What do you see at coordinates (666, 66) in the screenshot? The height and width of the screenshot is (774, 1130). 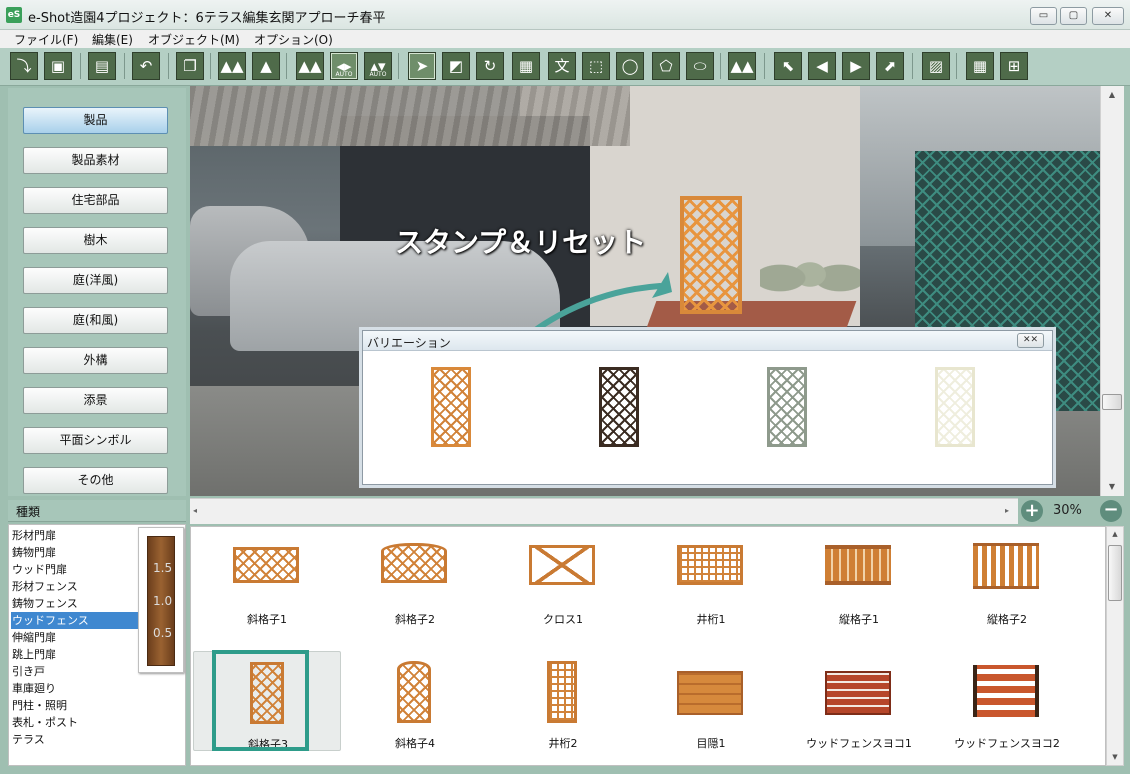 I see `polygon-select-icon: ⬠` at bounding box center [666, 66].